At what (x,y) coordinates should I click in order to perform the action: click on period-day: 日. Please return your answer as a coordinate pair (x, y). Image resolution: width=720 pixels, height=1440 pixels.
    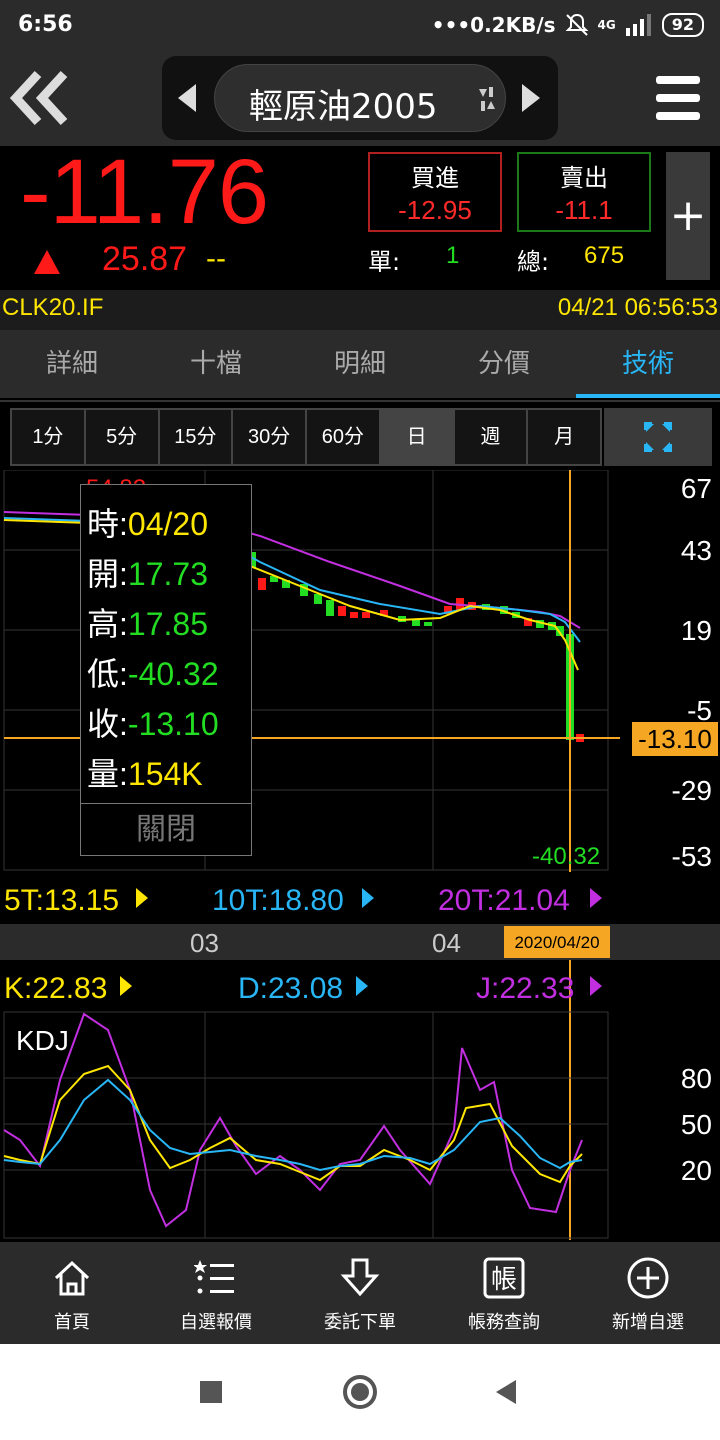
    Looking at the image, I should click on (417, 437).